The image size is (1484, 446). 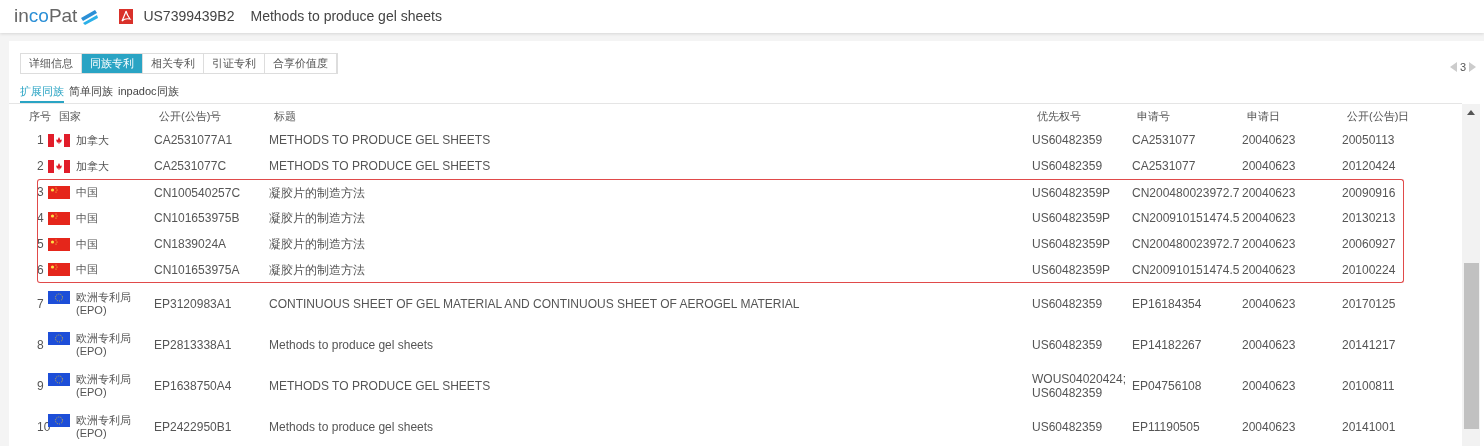 What do you see at coordinates (191, 244) in the screenshot?
I see `table-cell-text: CN1839024A` at bounding box center [191, 244].